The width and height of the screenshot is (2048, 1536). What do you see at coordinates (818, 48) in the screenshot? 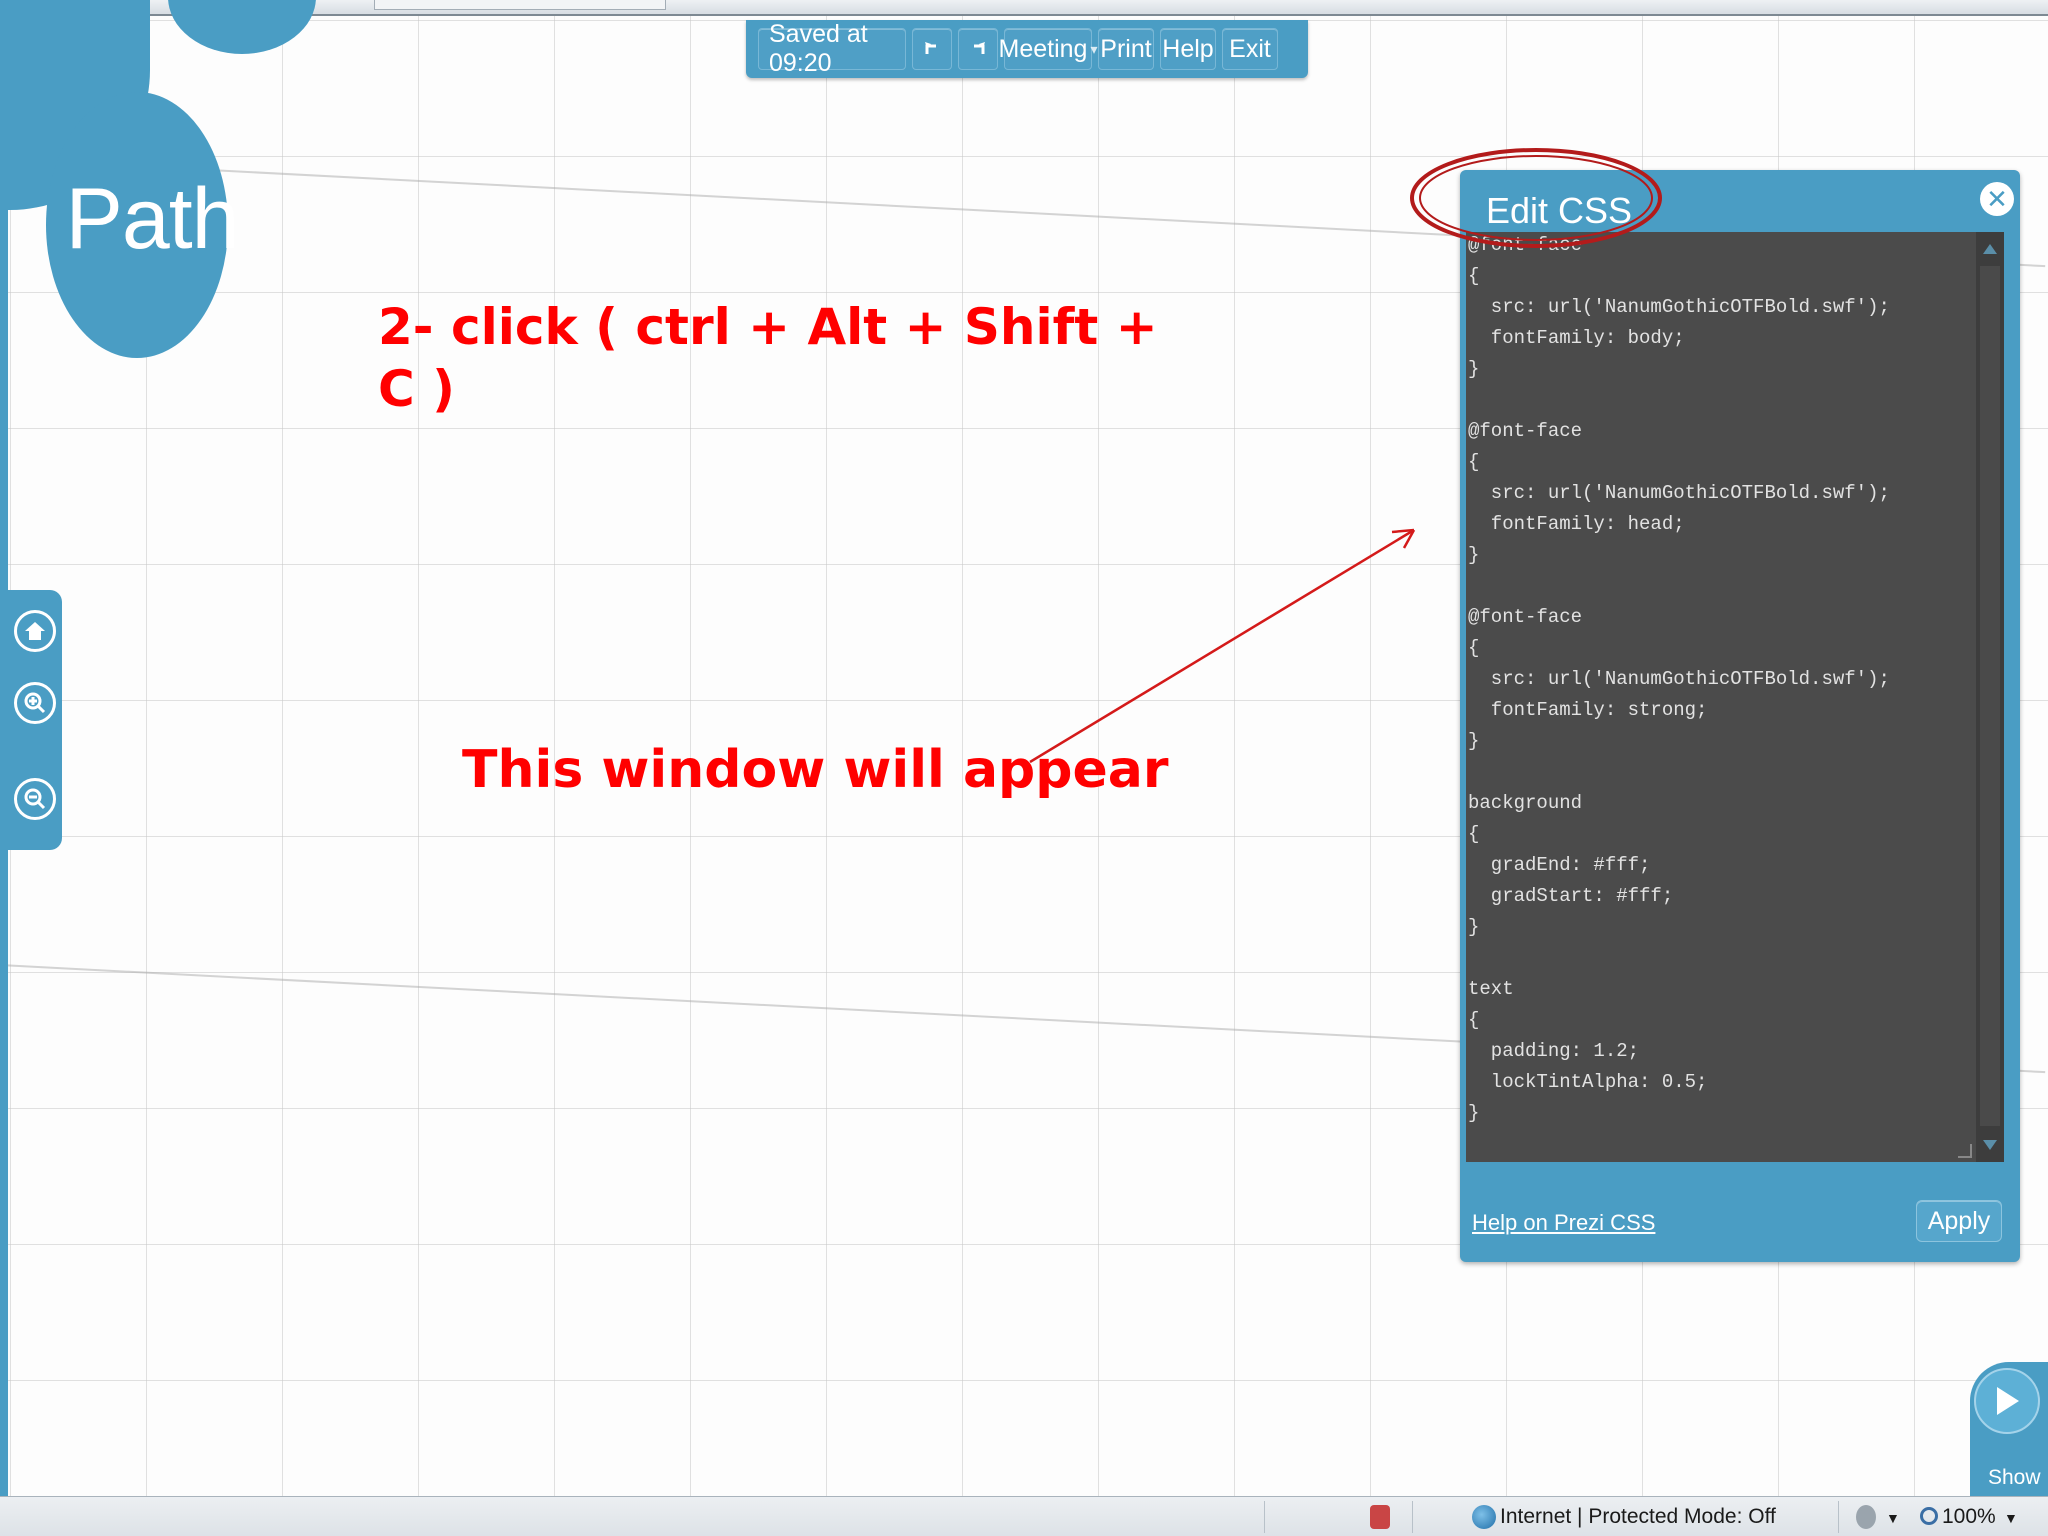
I see `saved-status-label: Saved at 09:20` at bounding box center [818, 48].